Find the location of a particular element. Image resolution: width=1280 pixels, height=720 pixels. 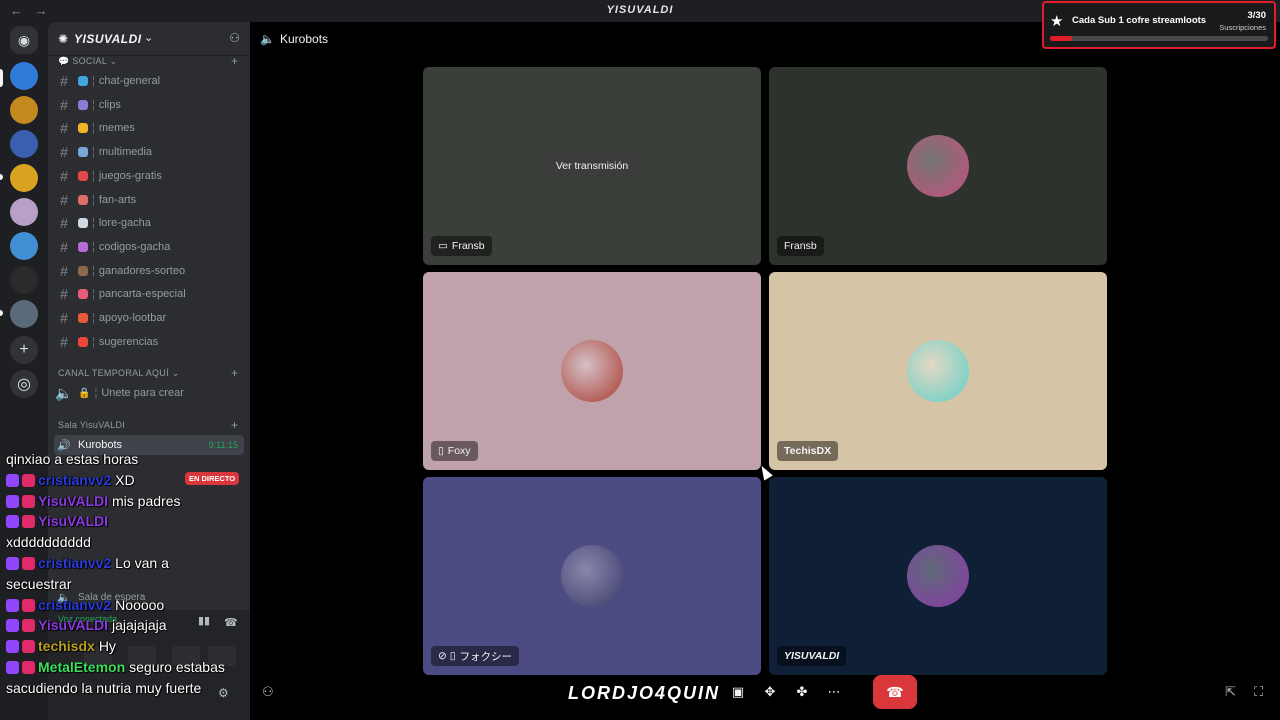

sub-count: 3/30 is located at coordinates (1257, 15).